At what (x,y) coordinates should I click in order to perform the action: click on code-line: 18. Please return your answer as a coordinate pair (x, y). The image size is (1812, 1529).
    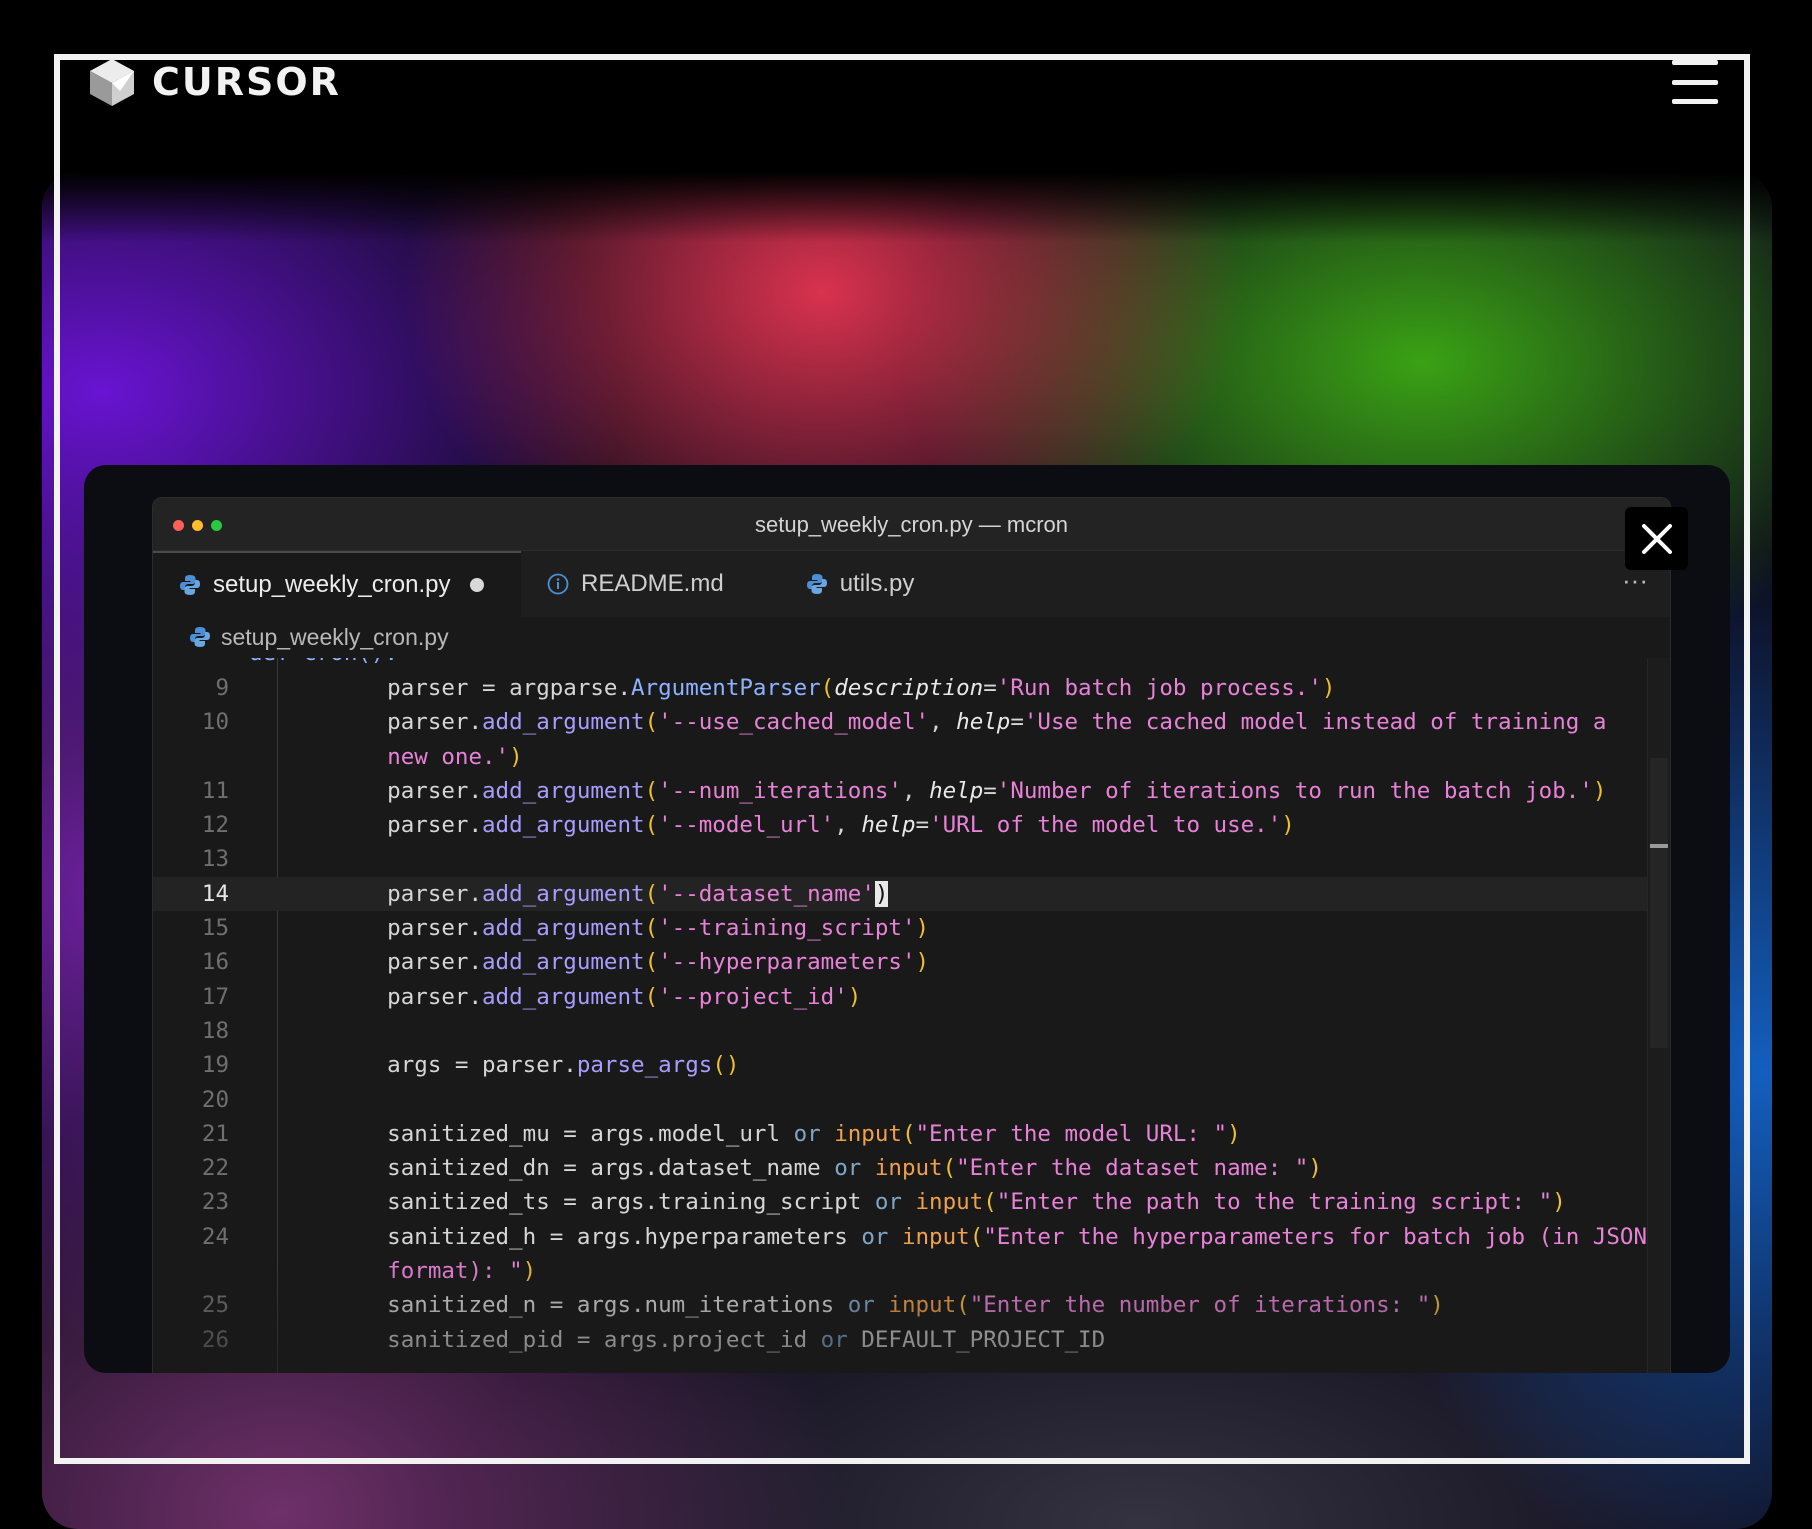
    Looking at the image, I should click on (900, 1031).